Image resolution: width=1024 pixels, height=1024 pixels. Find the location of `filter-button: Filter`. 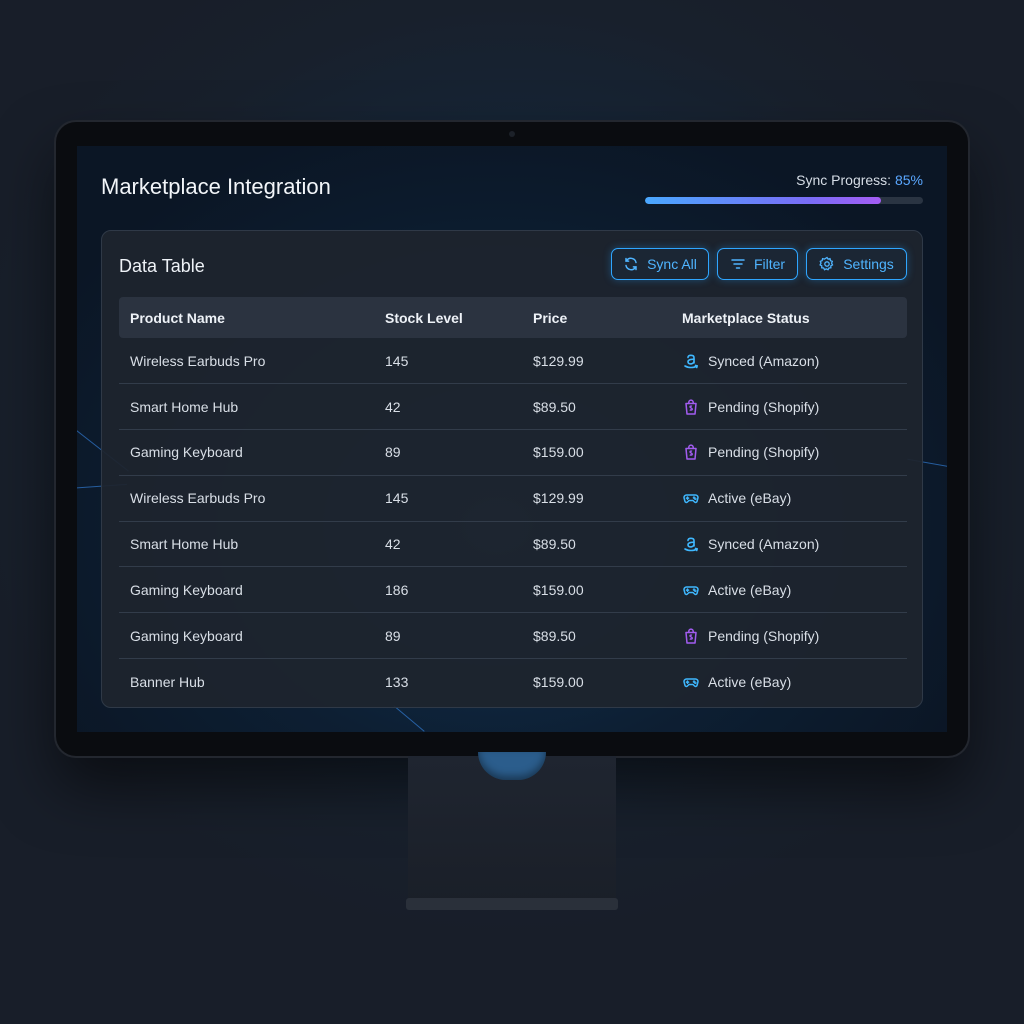

filter-button: Filter is located at coordinates (757, 264).